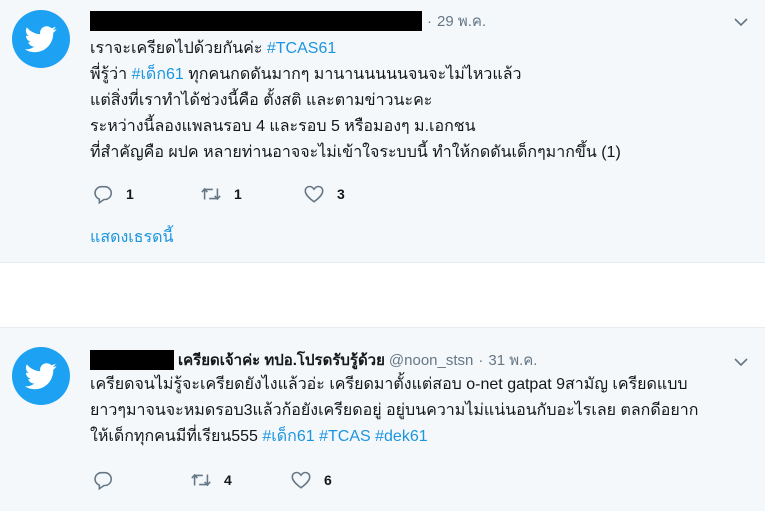 Image resolution: width=765 pixels, height=511 pixels. Describe the element at coordinates (401, 436) in the screenshot. I see `hashtag-link: #dek61` at that location.